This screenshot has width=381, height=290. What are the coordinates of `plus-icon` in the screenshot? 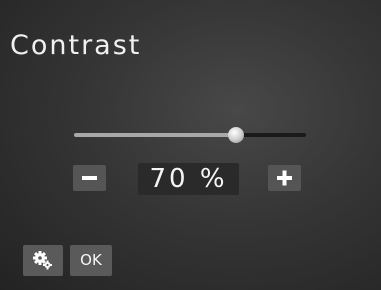 It's located at (284, 178).